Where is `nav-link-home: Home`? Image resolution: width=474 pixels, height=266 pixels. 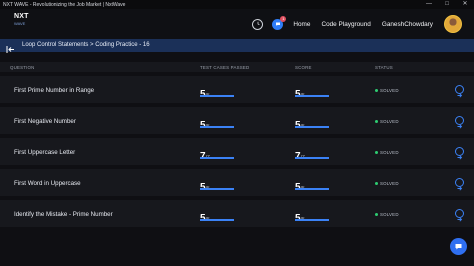 nav-link-home: Home is located at coordinates (301, 24).